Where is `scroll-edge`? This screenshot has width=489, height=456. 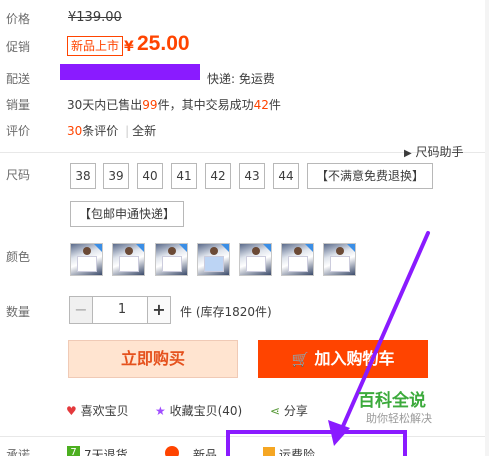 scroll-edge is located at coordinates (487, 228).